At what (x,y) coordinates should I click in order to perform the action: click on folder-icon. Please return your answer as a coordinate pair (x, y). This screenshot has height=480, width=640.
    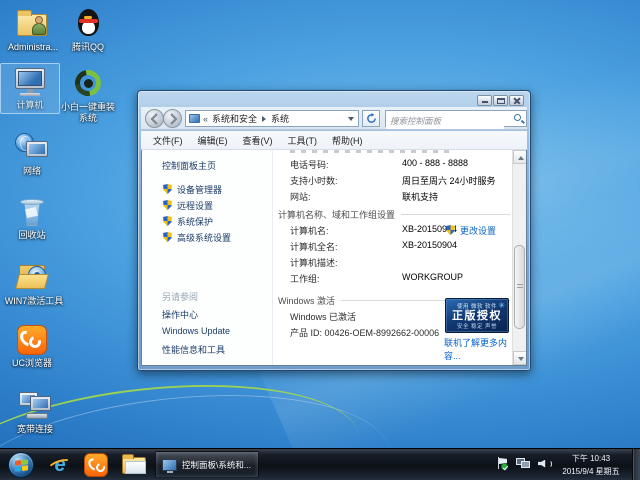
    Looking at the image, I should click on (134, 463).